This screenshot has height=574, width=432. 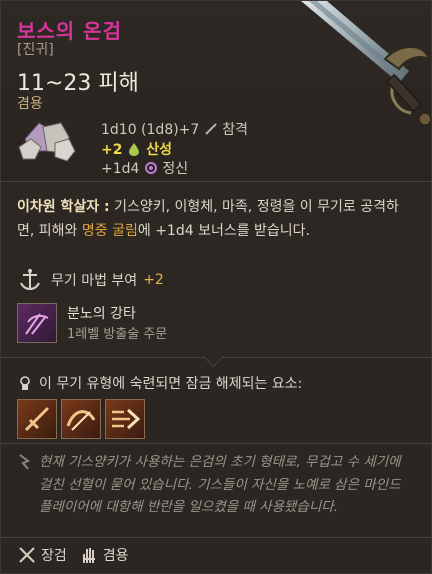 I want to click on enchantment-row: 무기 마법 부여 +2, so click(x=90, y=280).